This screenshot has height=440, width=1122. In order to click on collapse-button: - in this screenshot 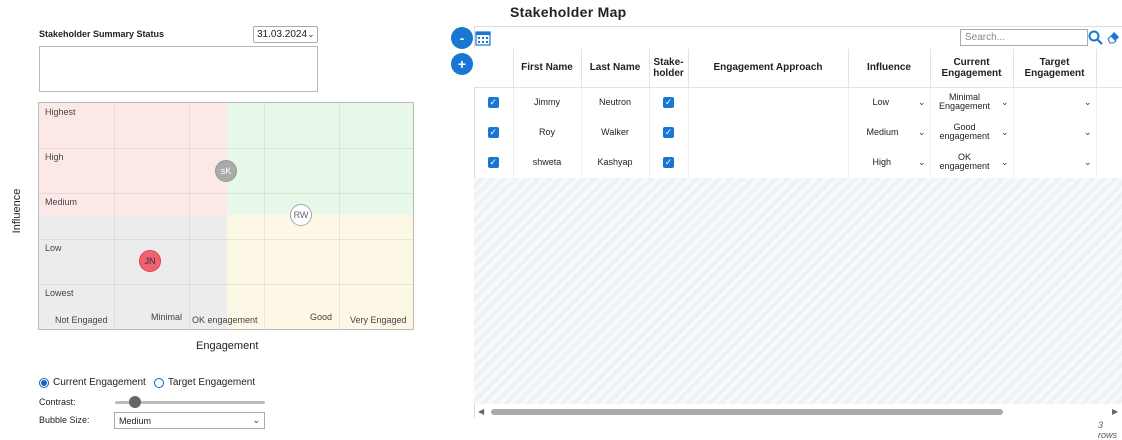, I will do `click(462, 38)`.